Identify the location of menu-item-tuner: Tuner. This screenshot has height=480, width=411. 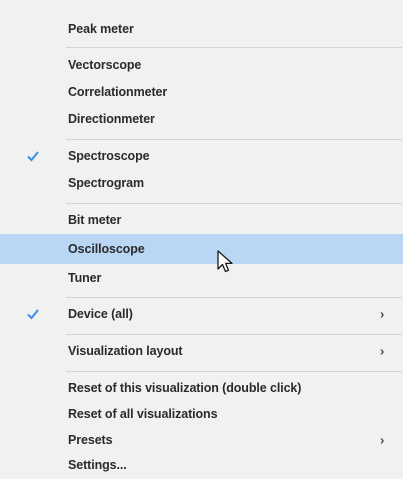
(205, 278).